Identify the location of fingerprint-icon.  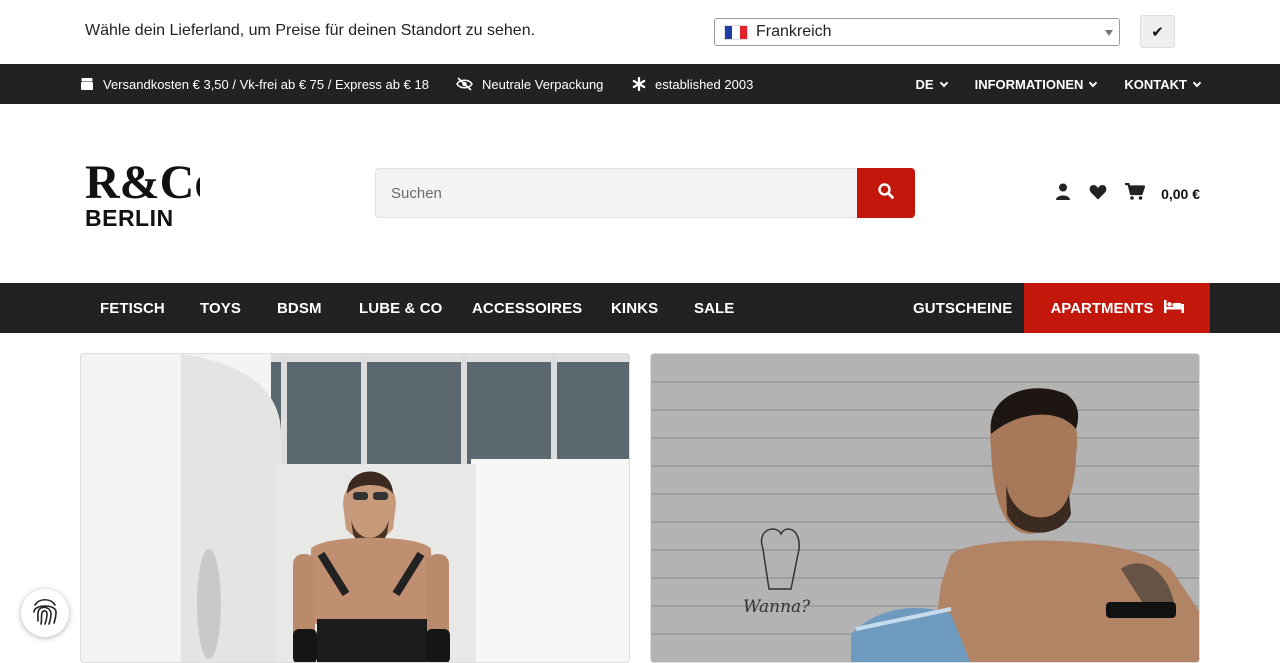
(45, 613).